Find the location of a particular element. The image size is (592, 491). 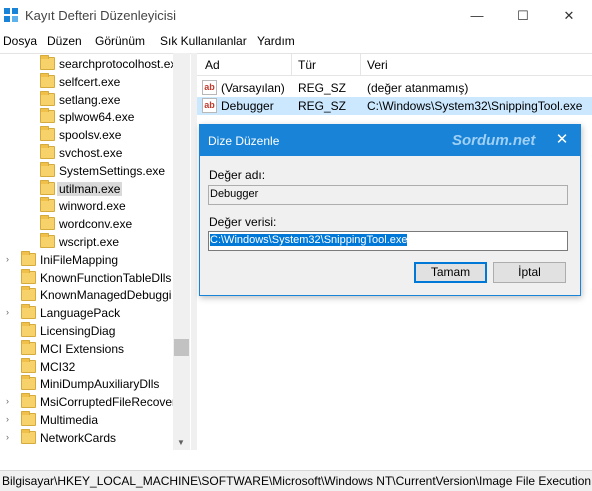

tree-item: utilman.exe is located at coordinates (87, 188).